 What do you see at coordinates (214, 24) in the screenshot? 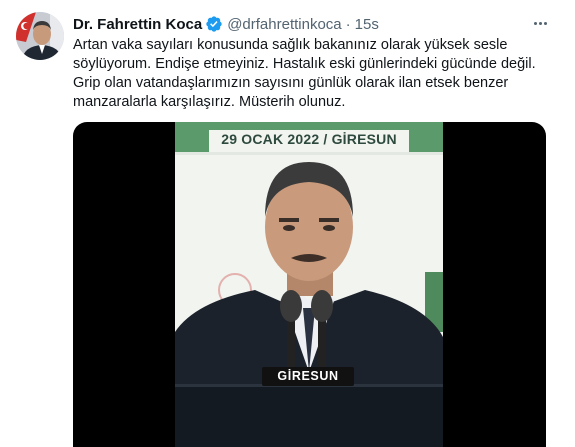
I see `verified-badge-icon` at bounding box center [214, 24].